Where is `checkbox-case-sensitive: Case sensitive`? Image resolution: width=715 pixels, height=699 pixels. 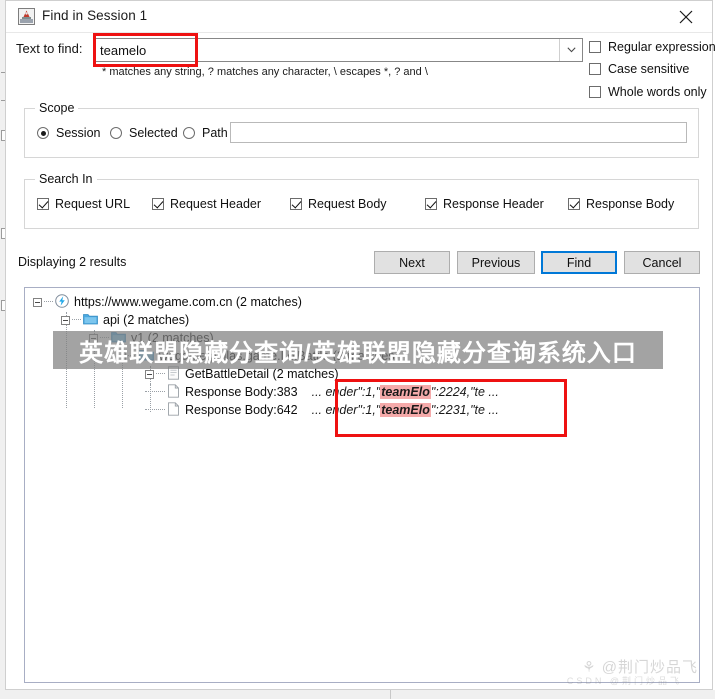
checkbox-case-sensitive: Case sensitive is located at coordinates (639, 69).